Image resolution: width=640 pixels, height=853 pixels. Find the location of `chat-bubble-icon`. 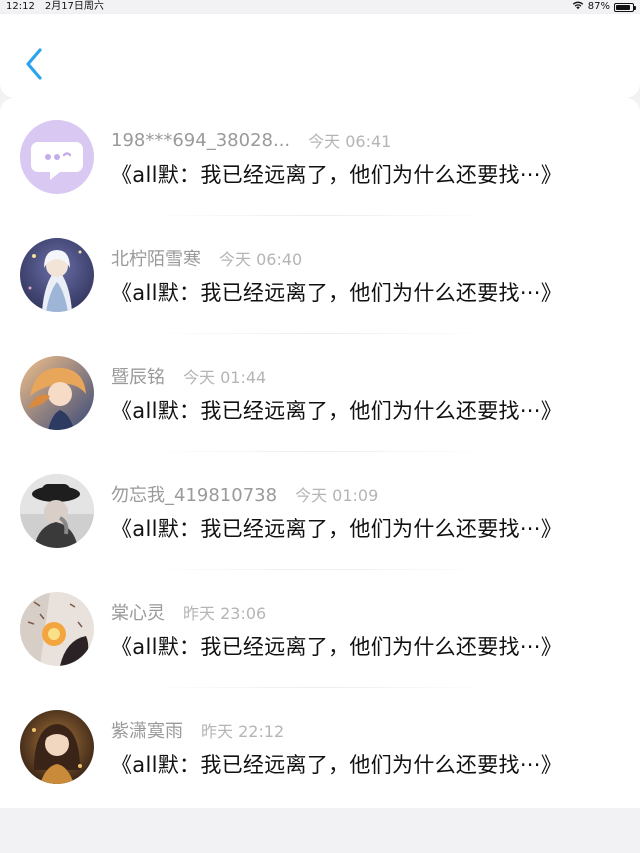

chat-bubble-icon is located at coordinates (57, 157).